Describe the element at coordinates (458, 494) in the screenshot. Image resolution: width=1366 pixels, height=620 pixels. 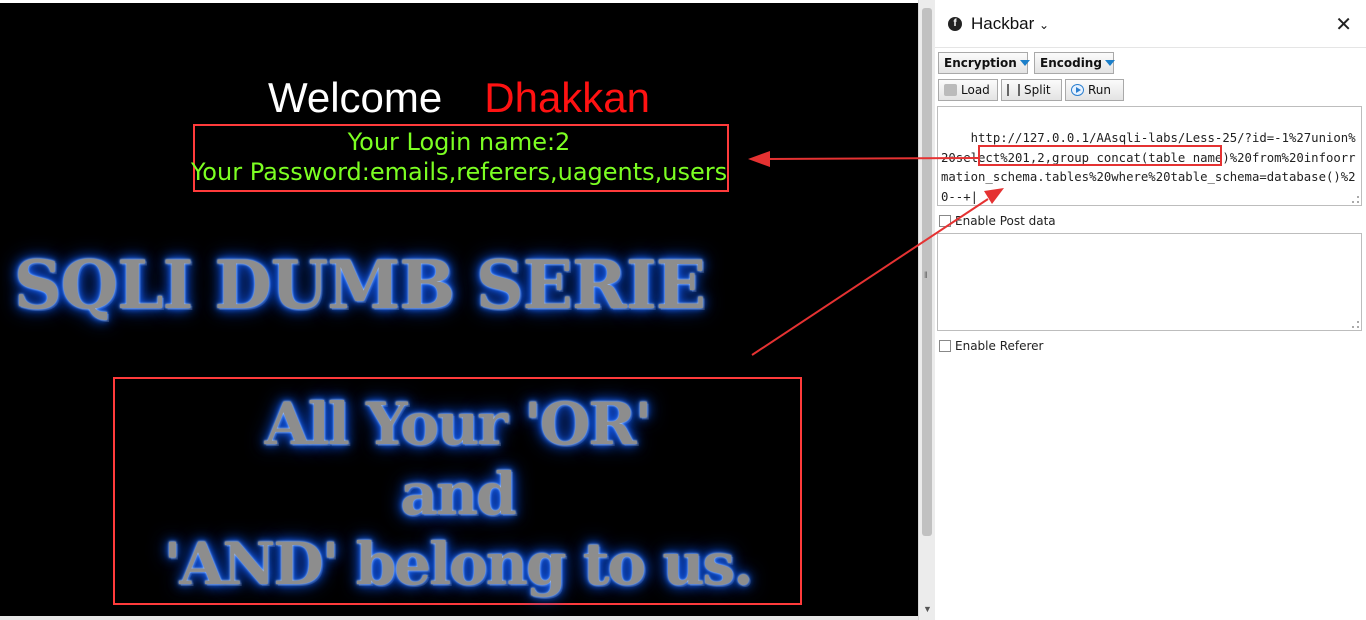
I see `motto-line-2: and` at that location.